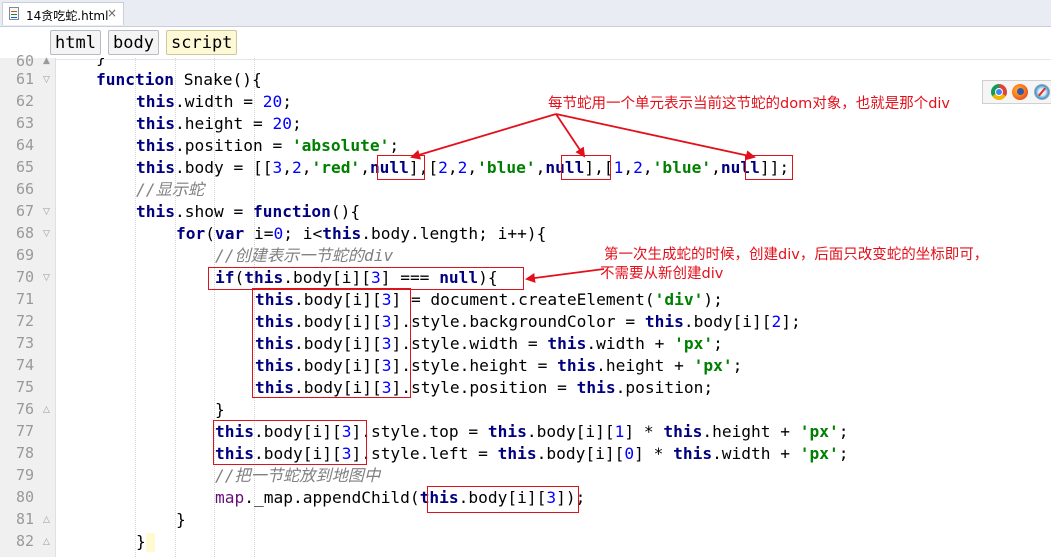 The height and width of the screenshot is (557, 1051). What do you see at coordinates (220, 409) in the screenshot?
I see `code-line-76: }` at bounding box center [220, 409].